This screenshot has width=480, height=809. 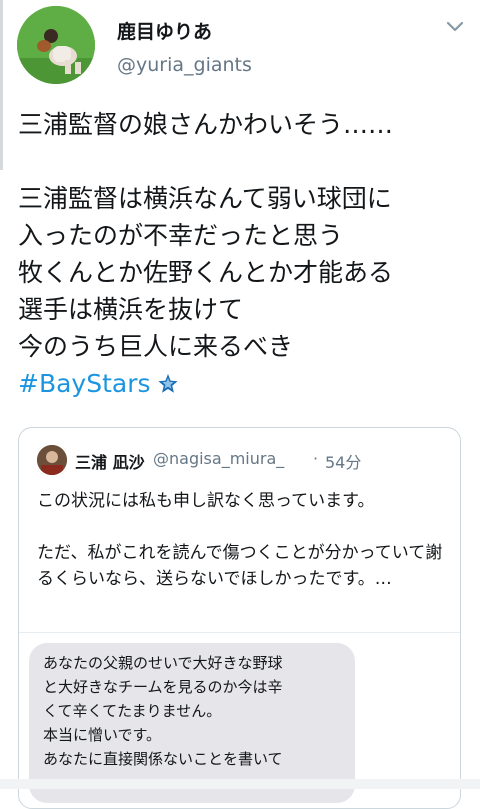 I want to click on author-avatar, so click(x=56, y=45).